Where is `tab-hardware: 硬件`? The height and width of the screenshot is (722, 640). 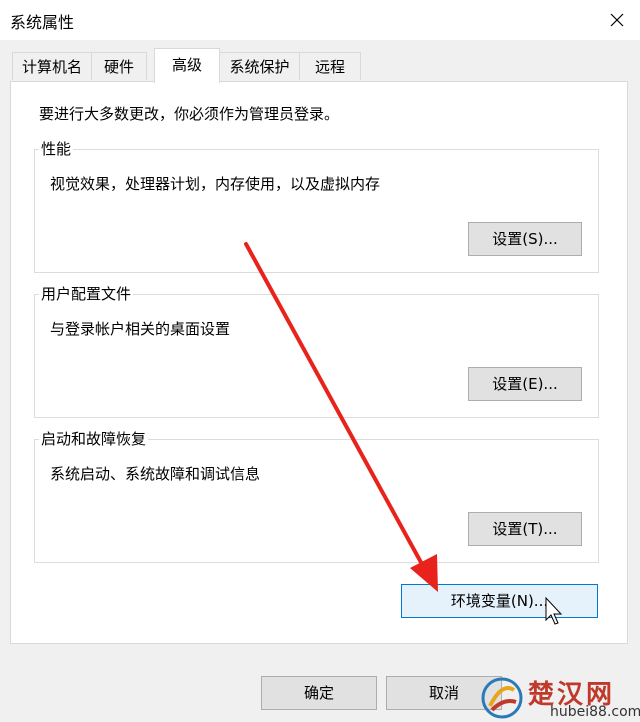 tab-hardware: 硬件 is located at coordinates (119, 66).